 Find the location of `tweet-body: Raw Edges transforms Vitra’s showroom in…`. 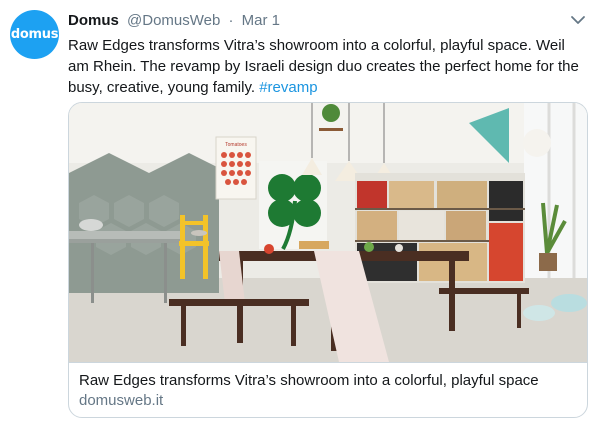

tweet-body: Raw Edges transforms Vitra’s showroom in… is located at coordinates (323, 66).